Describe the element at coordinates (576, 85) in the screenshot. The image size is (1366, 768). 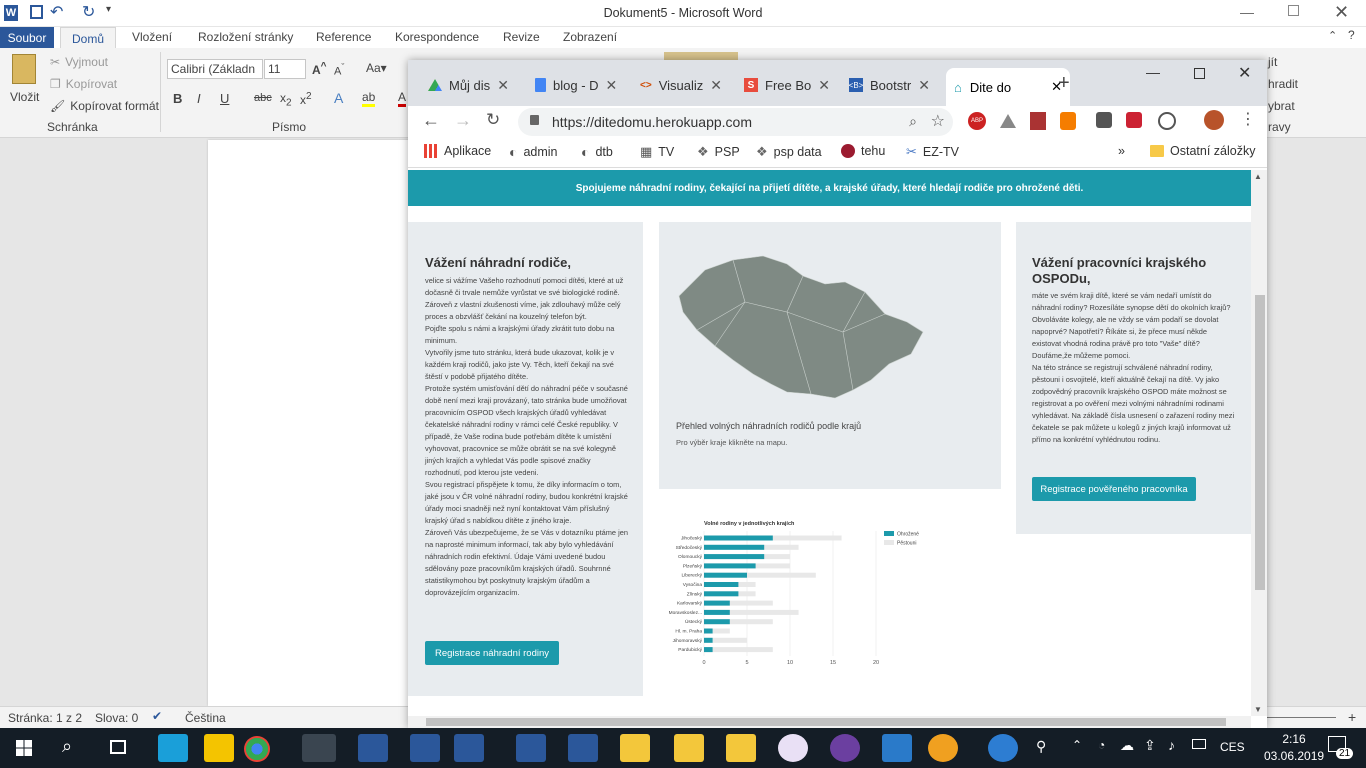
I see `browser-tab: blog - D ✕` at that location.